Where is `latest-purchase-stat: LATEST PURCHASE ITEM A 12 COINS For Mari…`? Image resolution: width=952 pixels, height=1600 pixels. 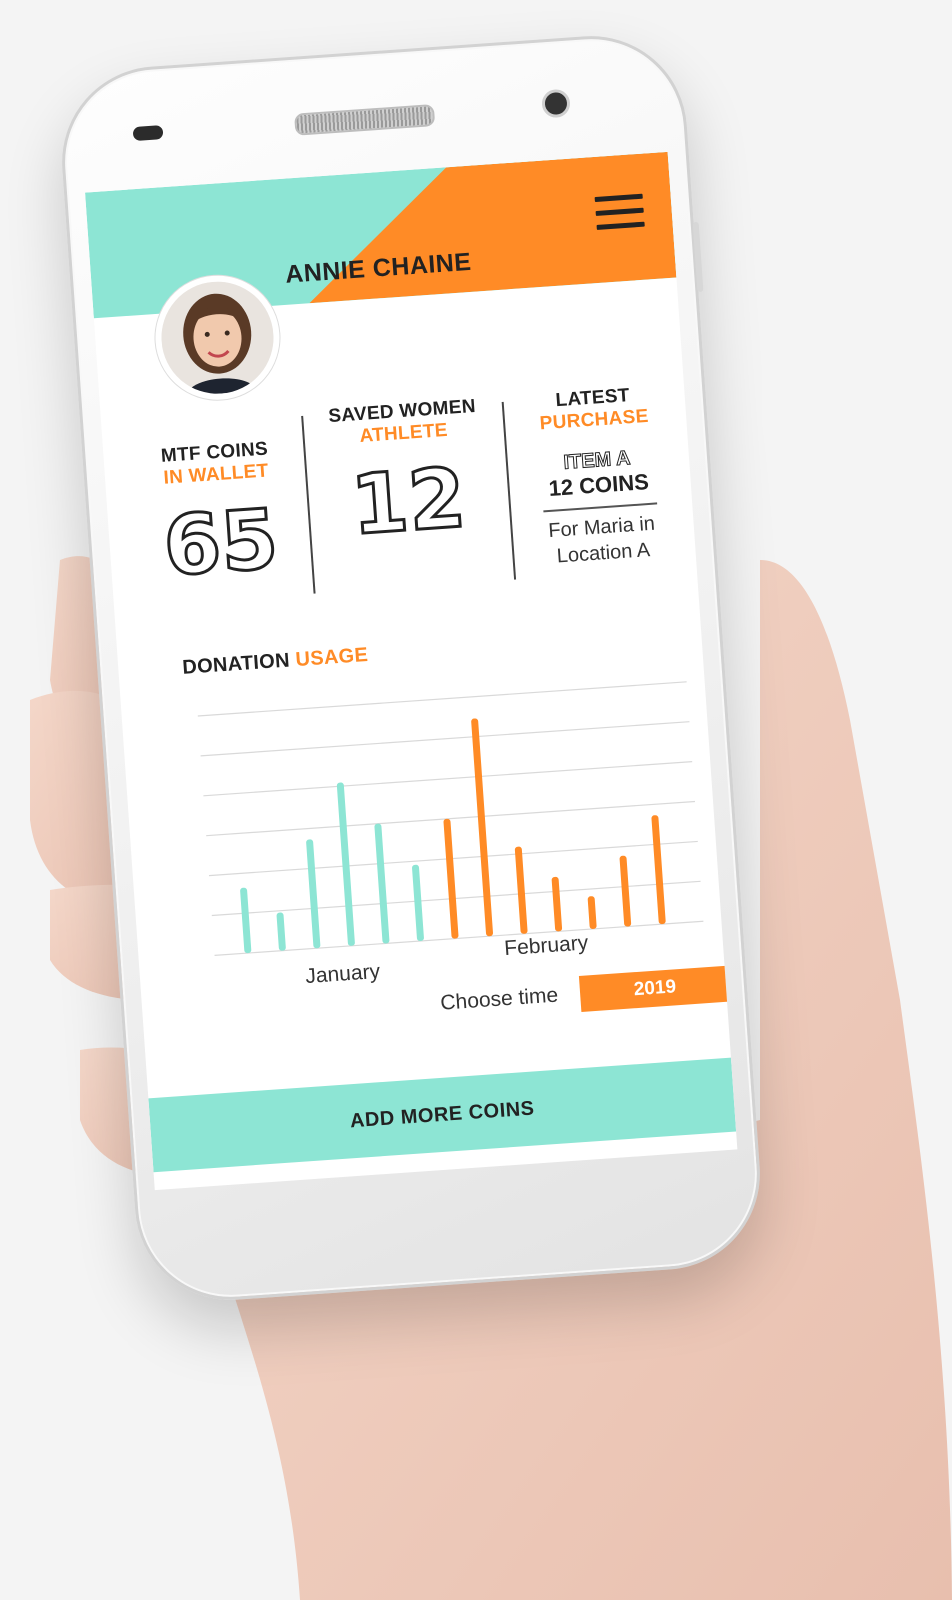
latest-purchase-stat: LATEST PURCHASE ITEM A 12 COINS For Mari… is located at coordinates (598, 482).